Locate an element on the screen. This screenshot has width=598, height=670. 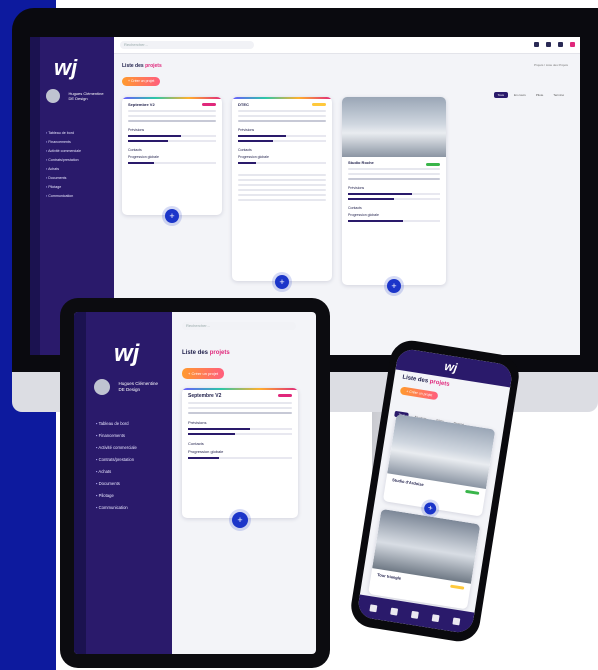
calendar-icon is located at coordinates (560, 44).